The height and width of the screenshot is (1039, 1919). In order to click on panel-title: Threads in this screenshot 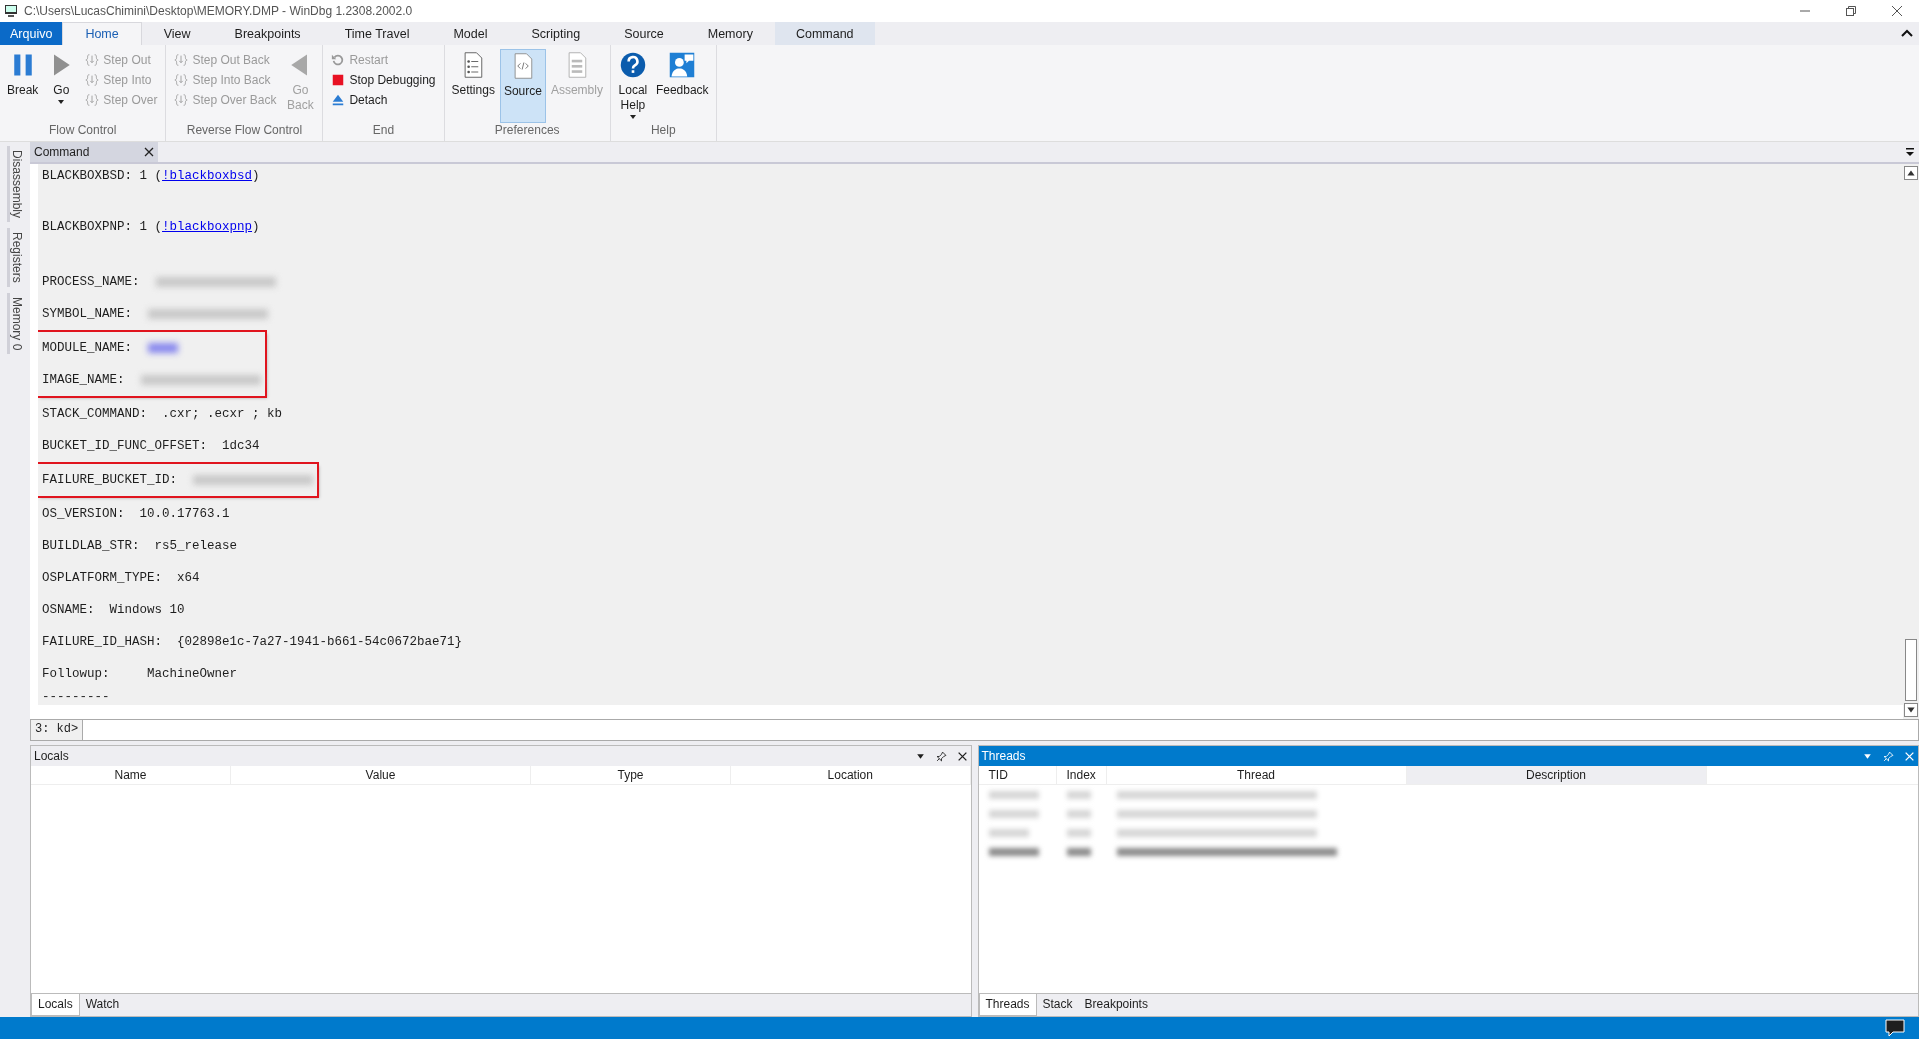, I will do `click(1003, 756)`.